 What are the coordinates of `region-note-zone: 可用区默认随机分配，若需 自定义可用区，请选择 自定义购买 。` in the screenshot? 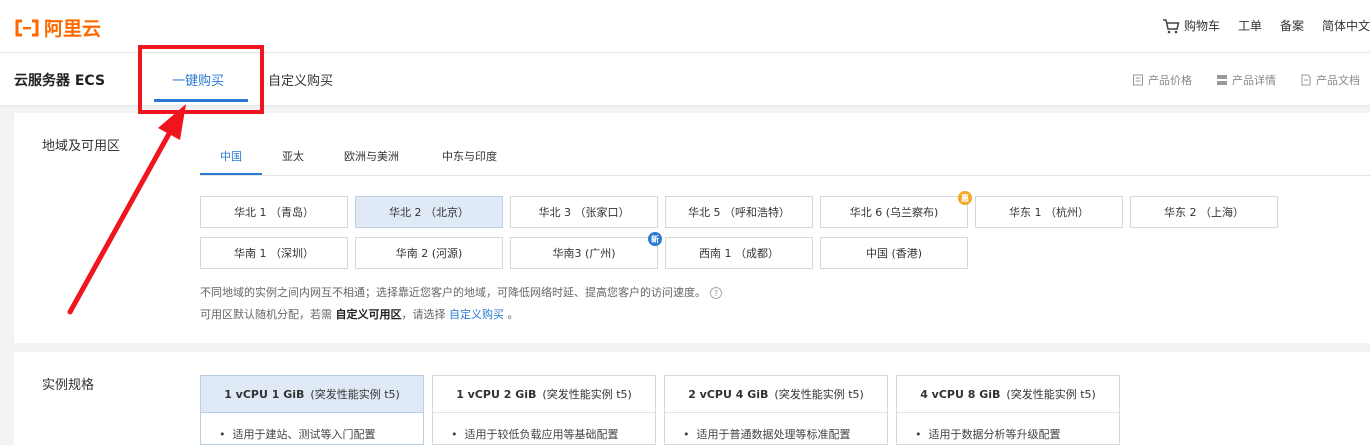 It's located at (359, 314).